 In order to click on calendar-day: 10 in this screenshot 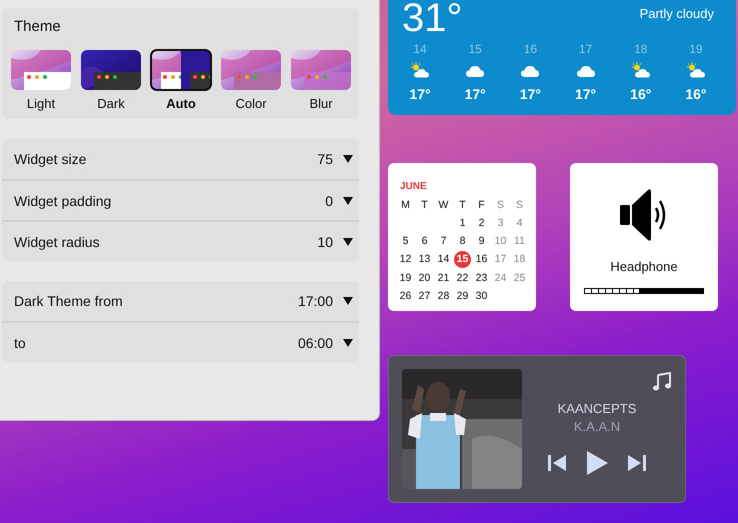, I will do `click(500, 241)`.